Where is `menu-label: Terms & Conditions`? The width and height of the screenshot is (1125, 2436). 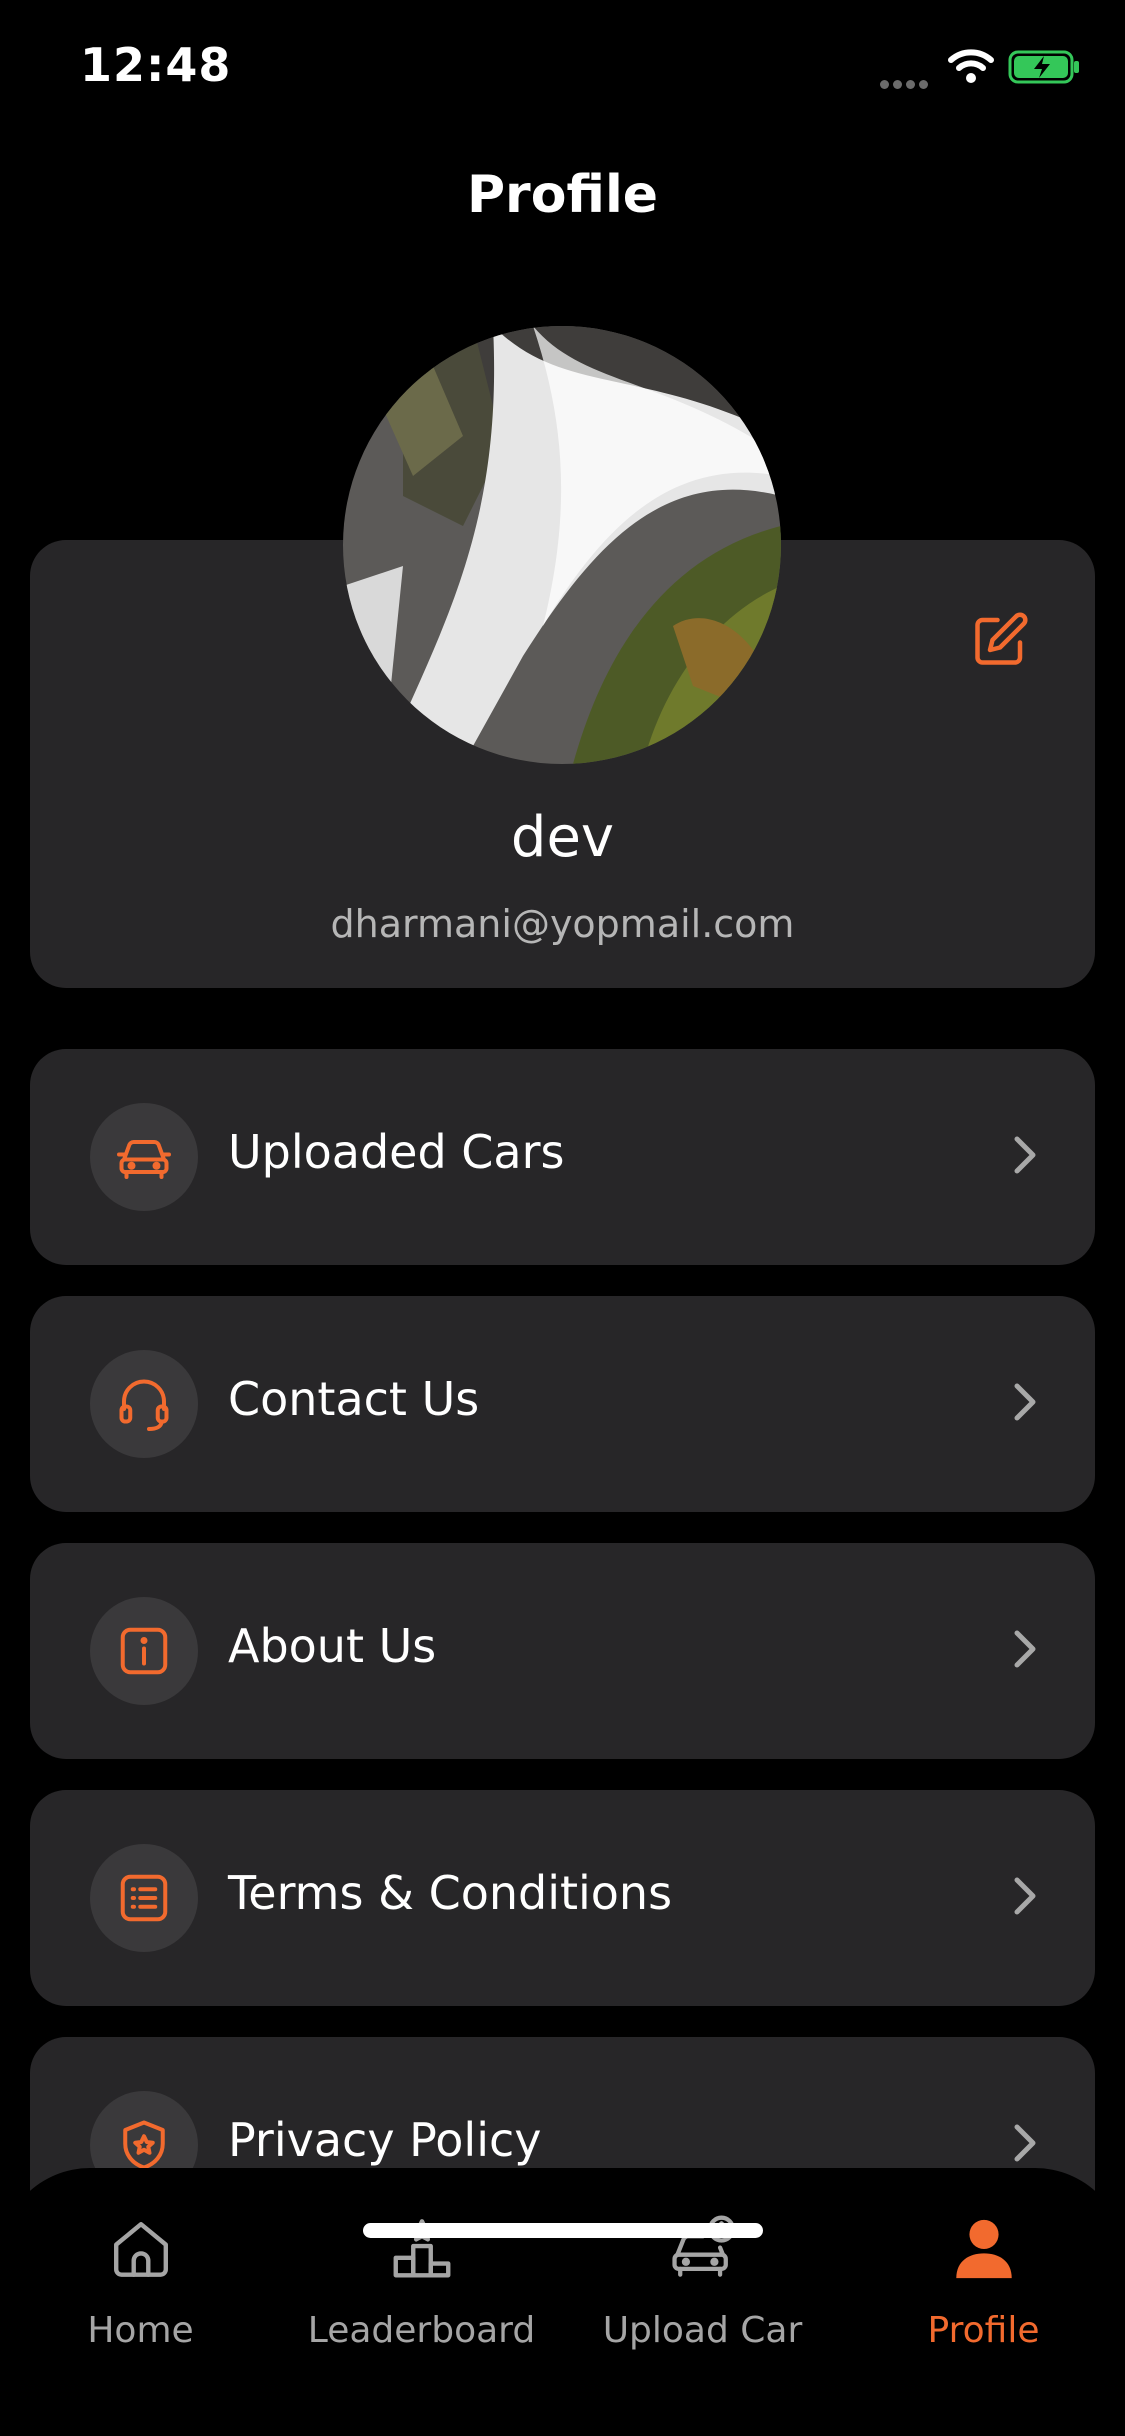
menu-label: Terms & Conditions is located at coordinates (450, 1893).